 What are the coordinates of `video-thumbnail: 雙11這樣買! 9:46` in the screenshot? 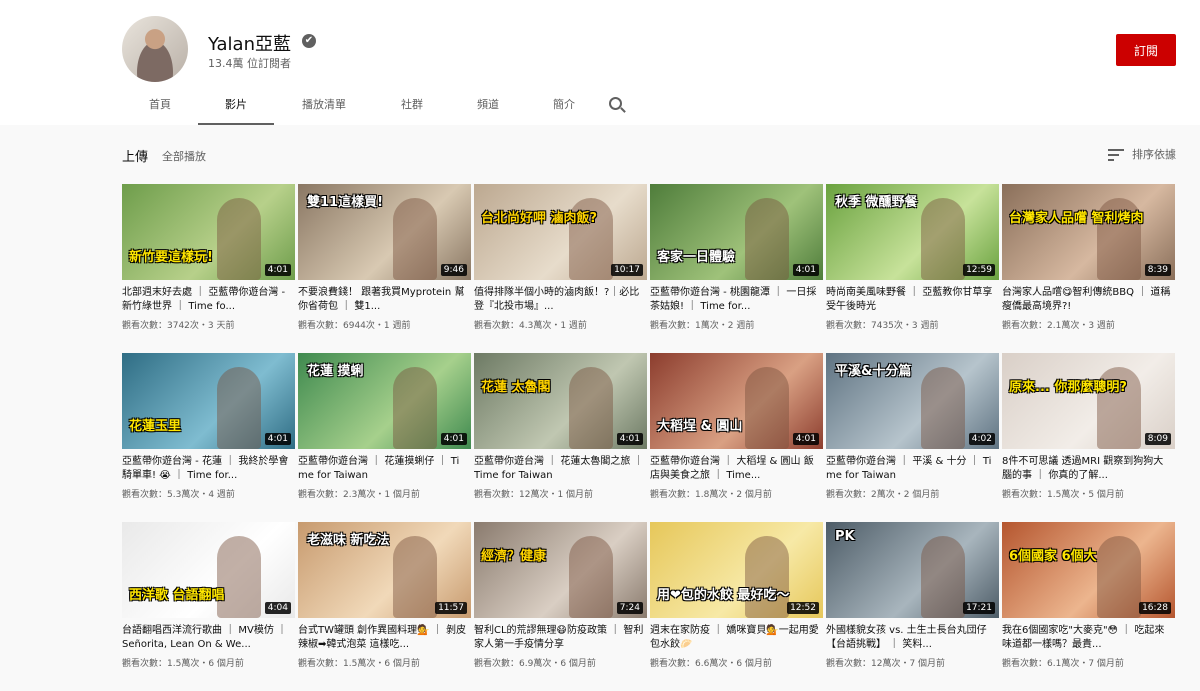 It's located at (384, 232).